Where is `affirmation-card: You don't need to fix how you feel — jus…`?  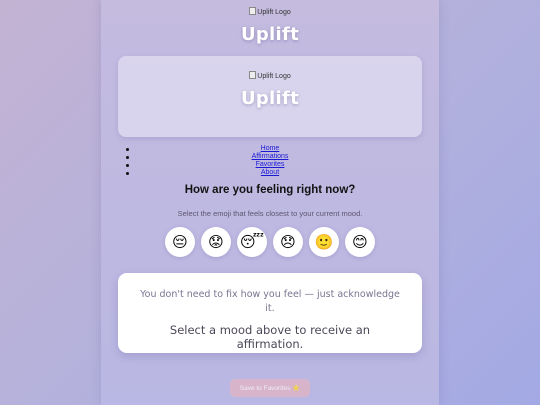
affirmation-card: You don't need to fix how you feel — jus… is located at coordinates (270, 313).